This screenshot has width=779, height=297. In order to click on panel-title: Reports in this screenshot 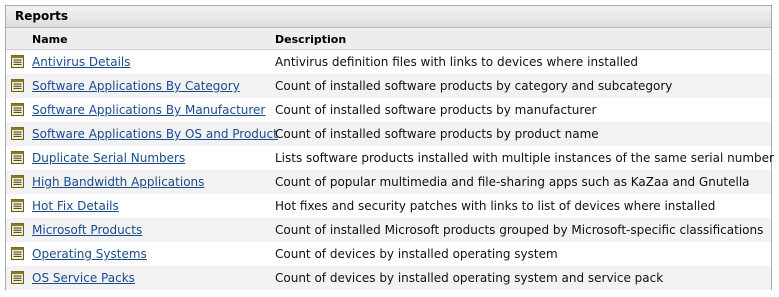, I will do `click(388, 17)`.